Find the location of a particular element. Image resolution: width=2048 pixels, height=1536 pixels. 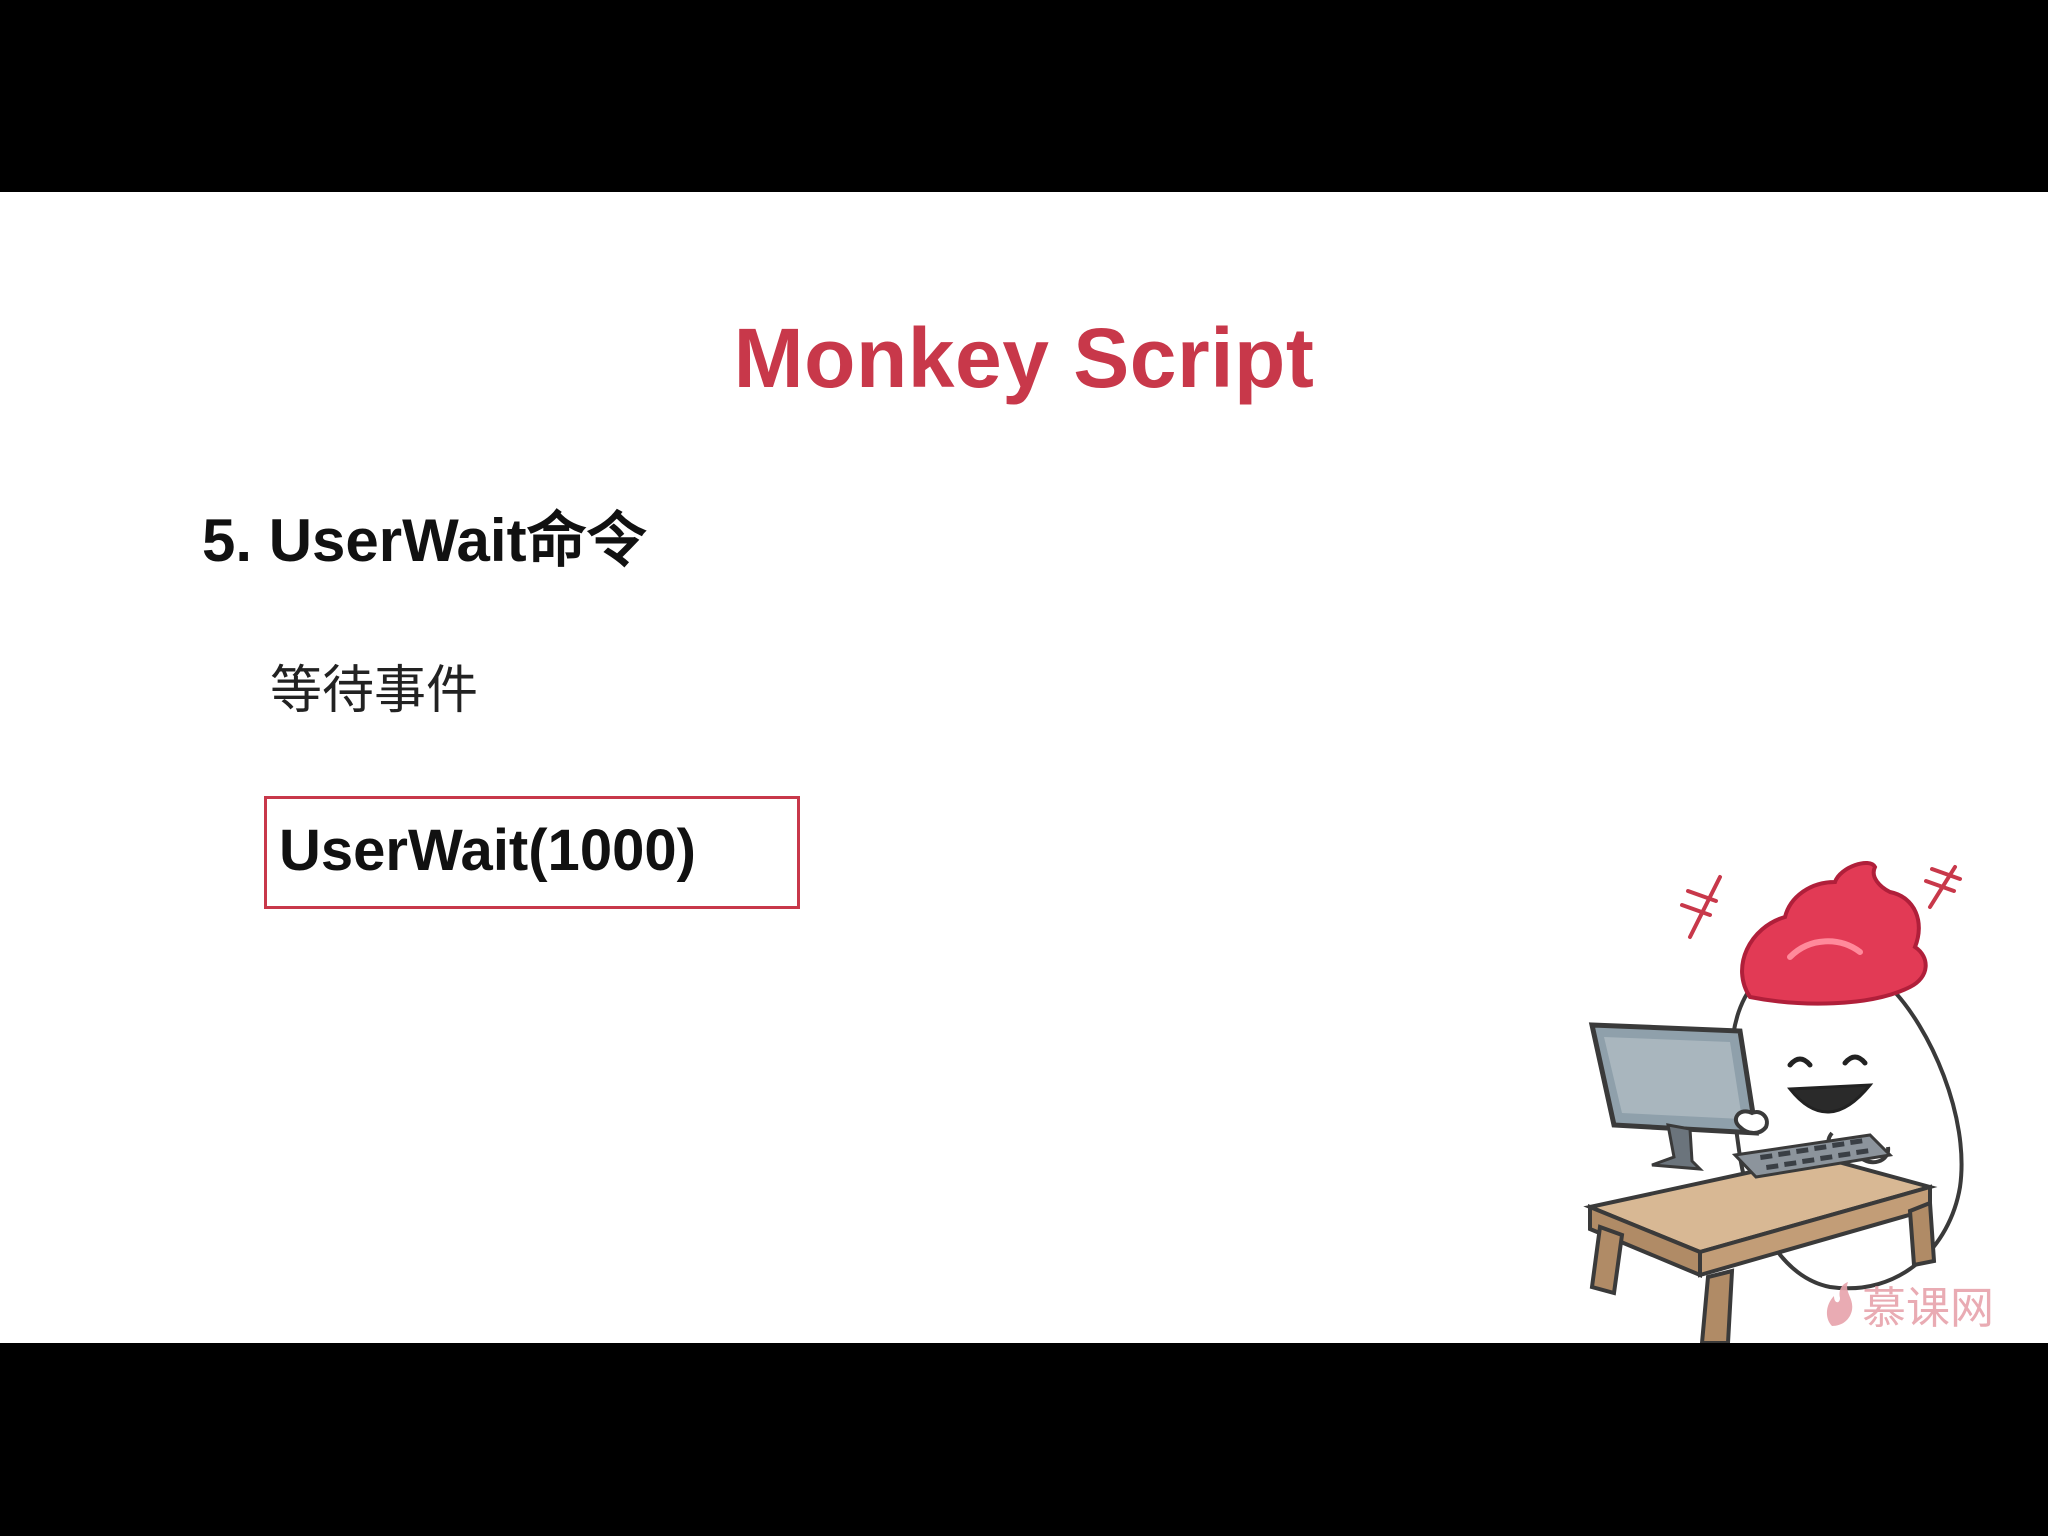

slide-title: Monkey Script is located at coordinates (1024, 358).